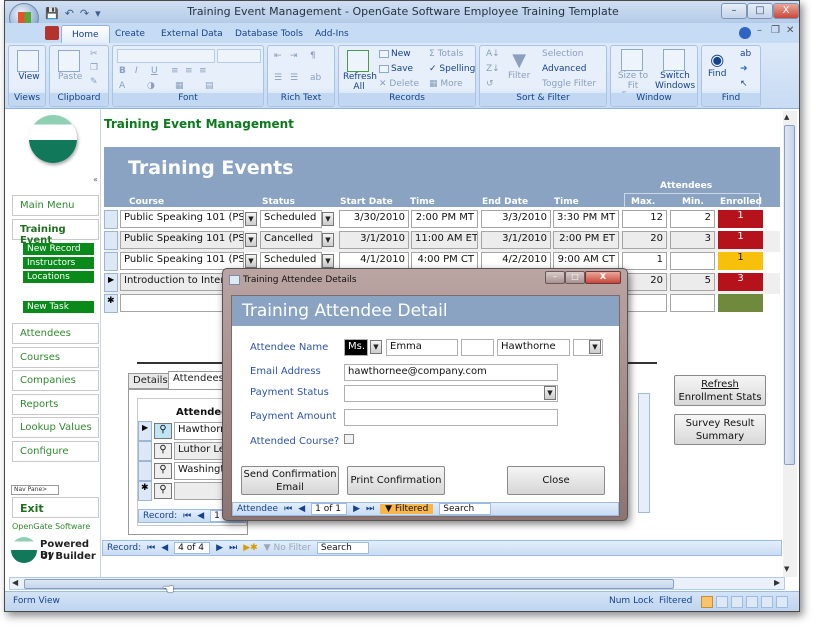 The image size is (816, 629). I want to click on font-size-select, so click(239, 56).